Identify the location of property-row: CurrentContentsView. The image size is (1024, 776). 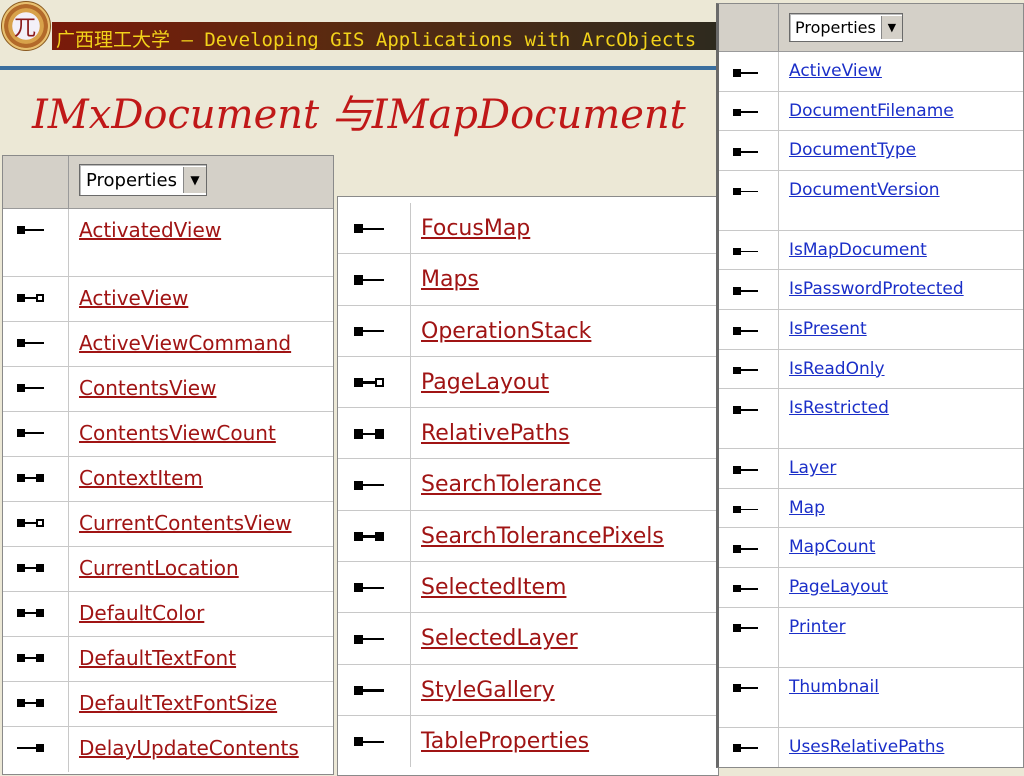
(168, 524).